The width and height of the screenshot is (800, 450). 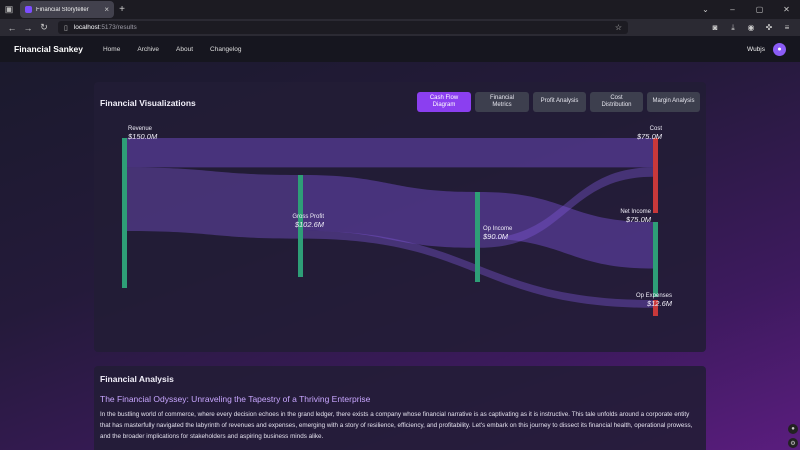 What do you see at coordinates (44, 27) in the screenshot?
I see `reload-icon: ↻` at bounding box center [44, 27].